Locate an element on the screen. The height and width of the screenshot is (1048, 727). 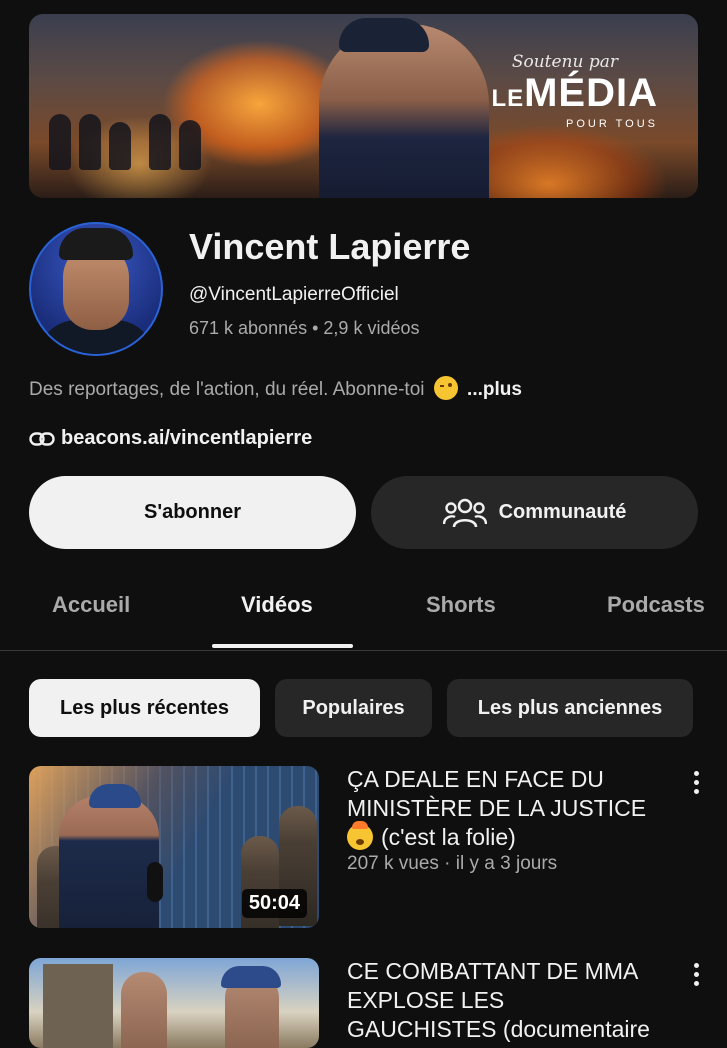
channel-stats: 671 k abonnés • 2,9 k vidéos is located at coordinates (304, 328).